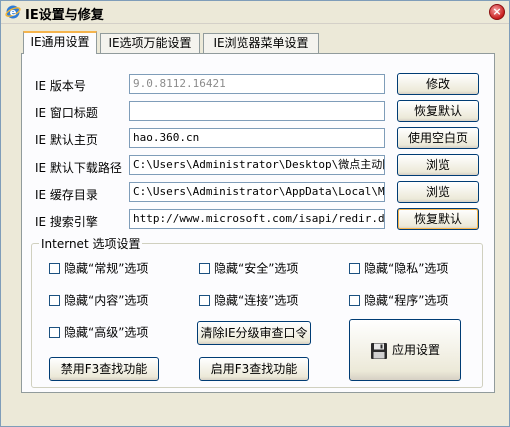  What do you see at coordinates (257, 111) in the screenshot?
I see `window-title-field` at bounding box center [257, 111].